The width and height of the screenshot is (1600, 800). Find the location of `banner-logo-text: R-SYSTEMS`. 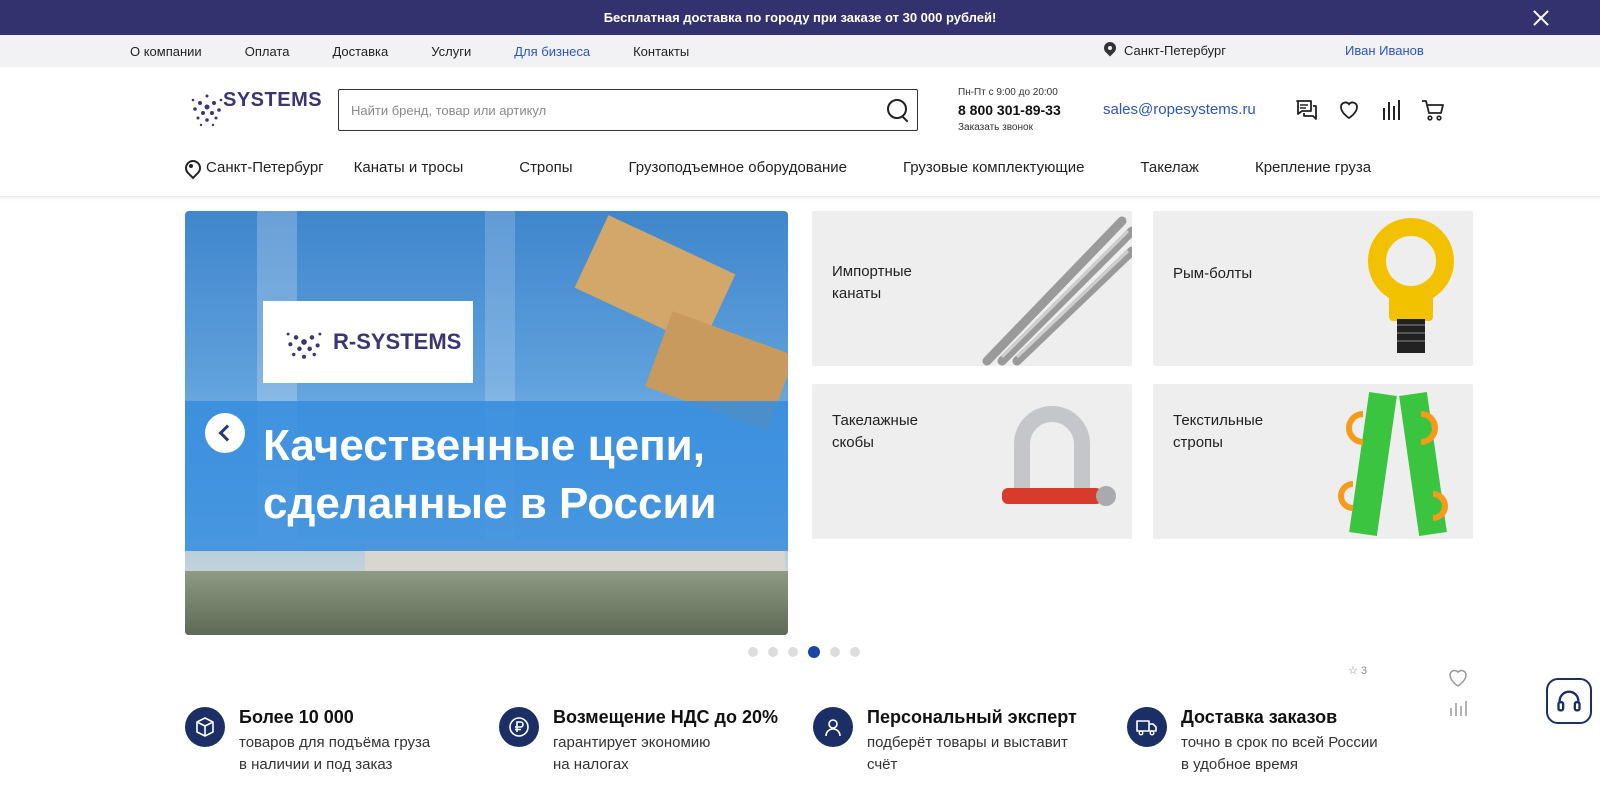

banner-logo-text: R-SYSTEMS is located at coordinates (397, 341).